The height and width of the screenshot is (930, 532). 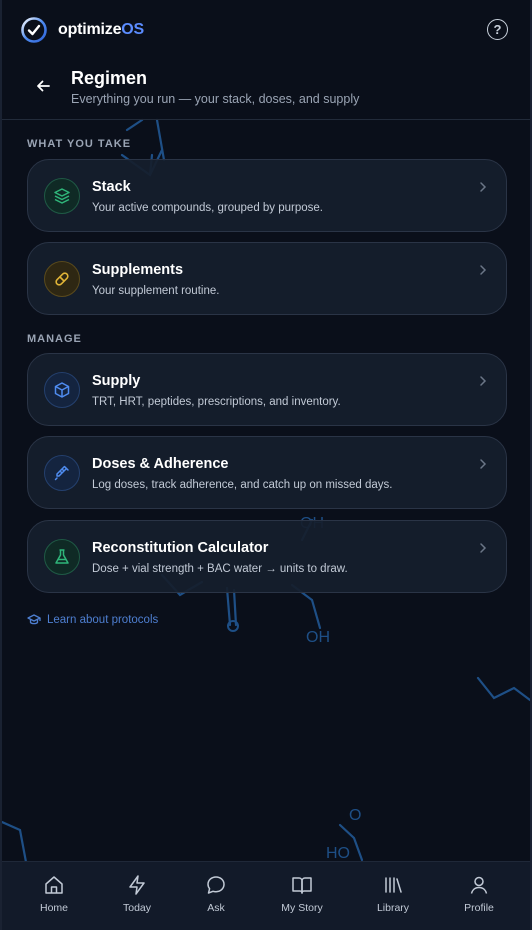 I want to click on box-icon, so click(x=62, y=390).